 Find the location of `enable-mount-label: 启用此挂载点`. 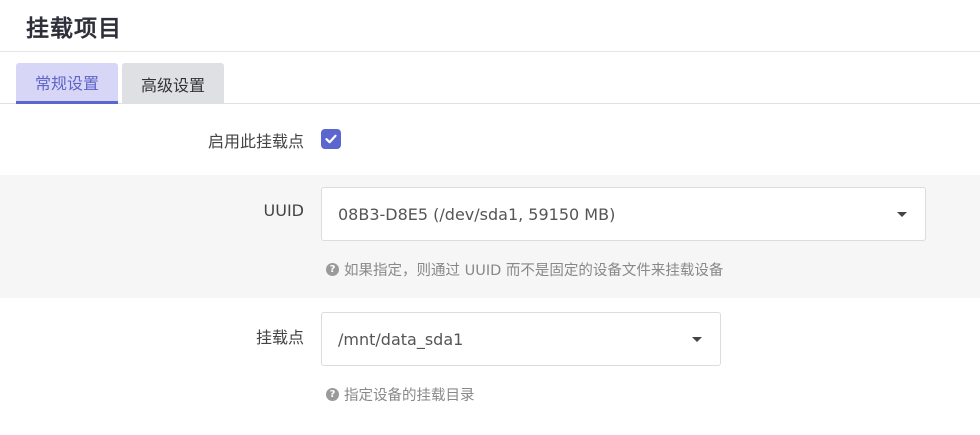

enable-mount-label: 启用此挂载点 is located at coordinates (255, 141).